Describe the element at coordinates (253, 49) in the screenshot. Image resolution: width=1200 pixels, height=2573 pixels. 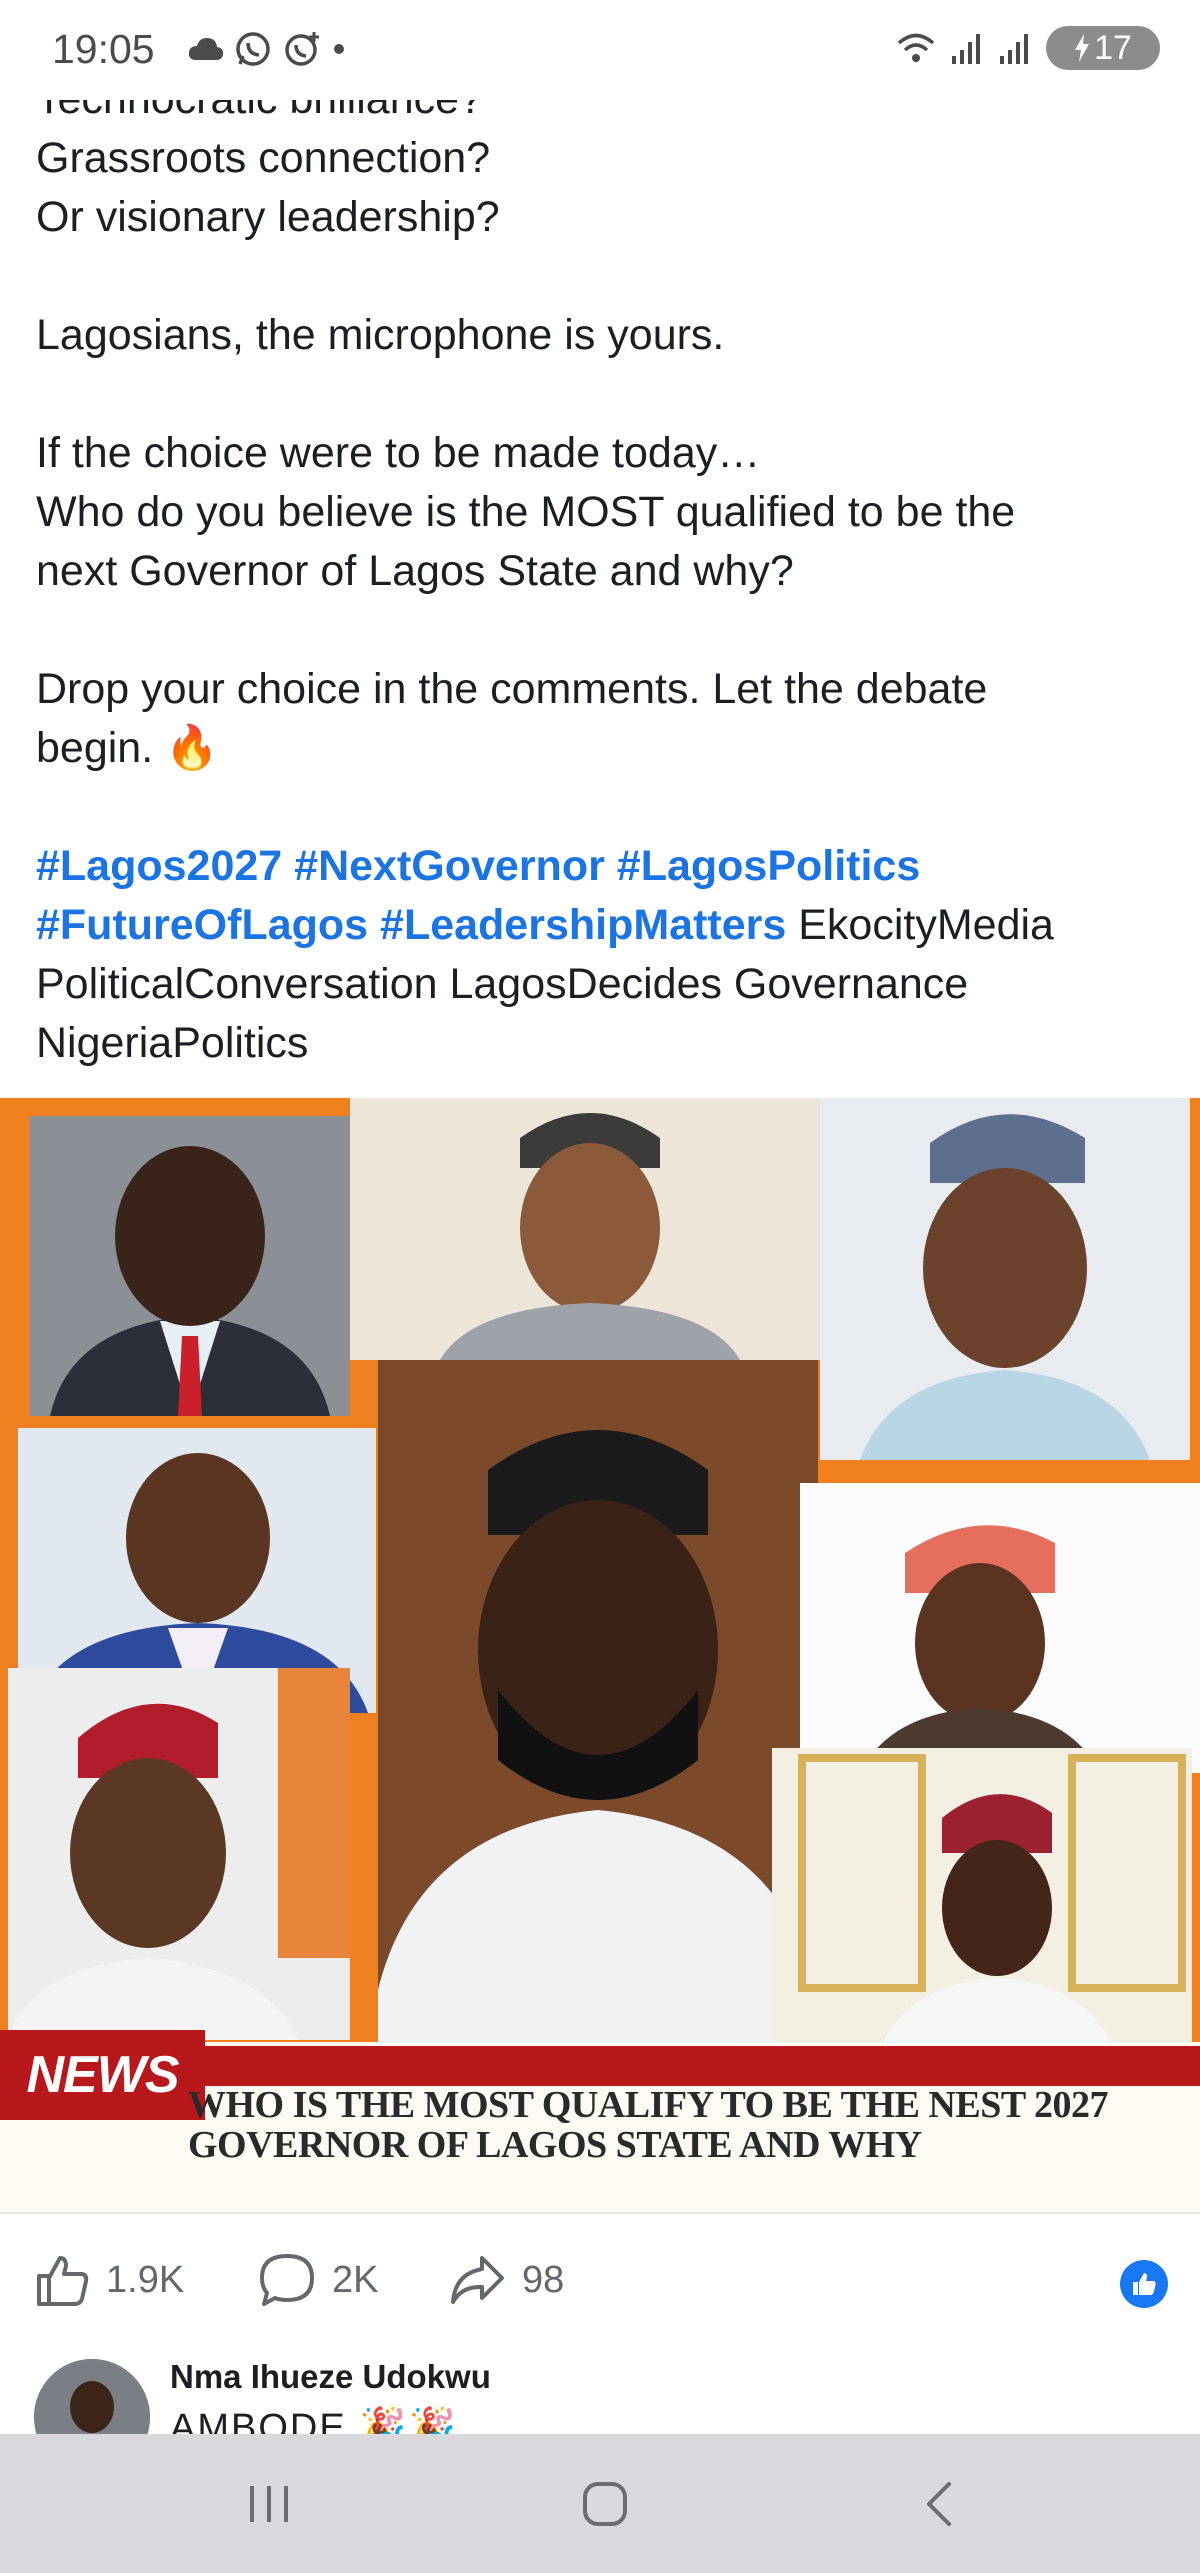
I see `whatsapp-icon` at that location.